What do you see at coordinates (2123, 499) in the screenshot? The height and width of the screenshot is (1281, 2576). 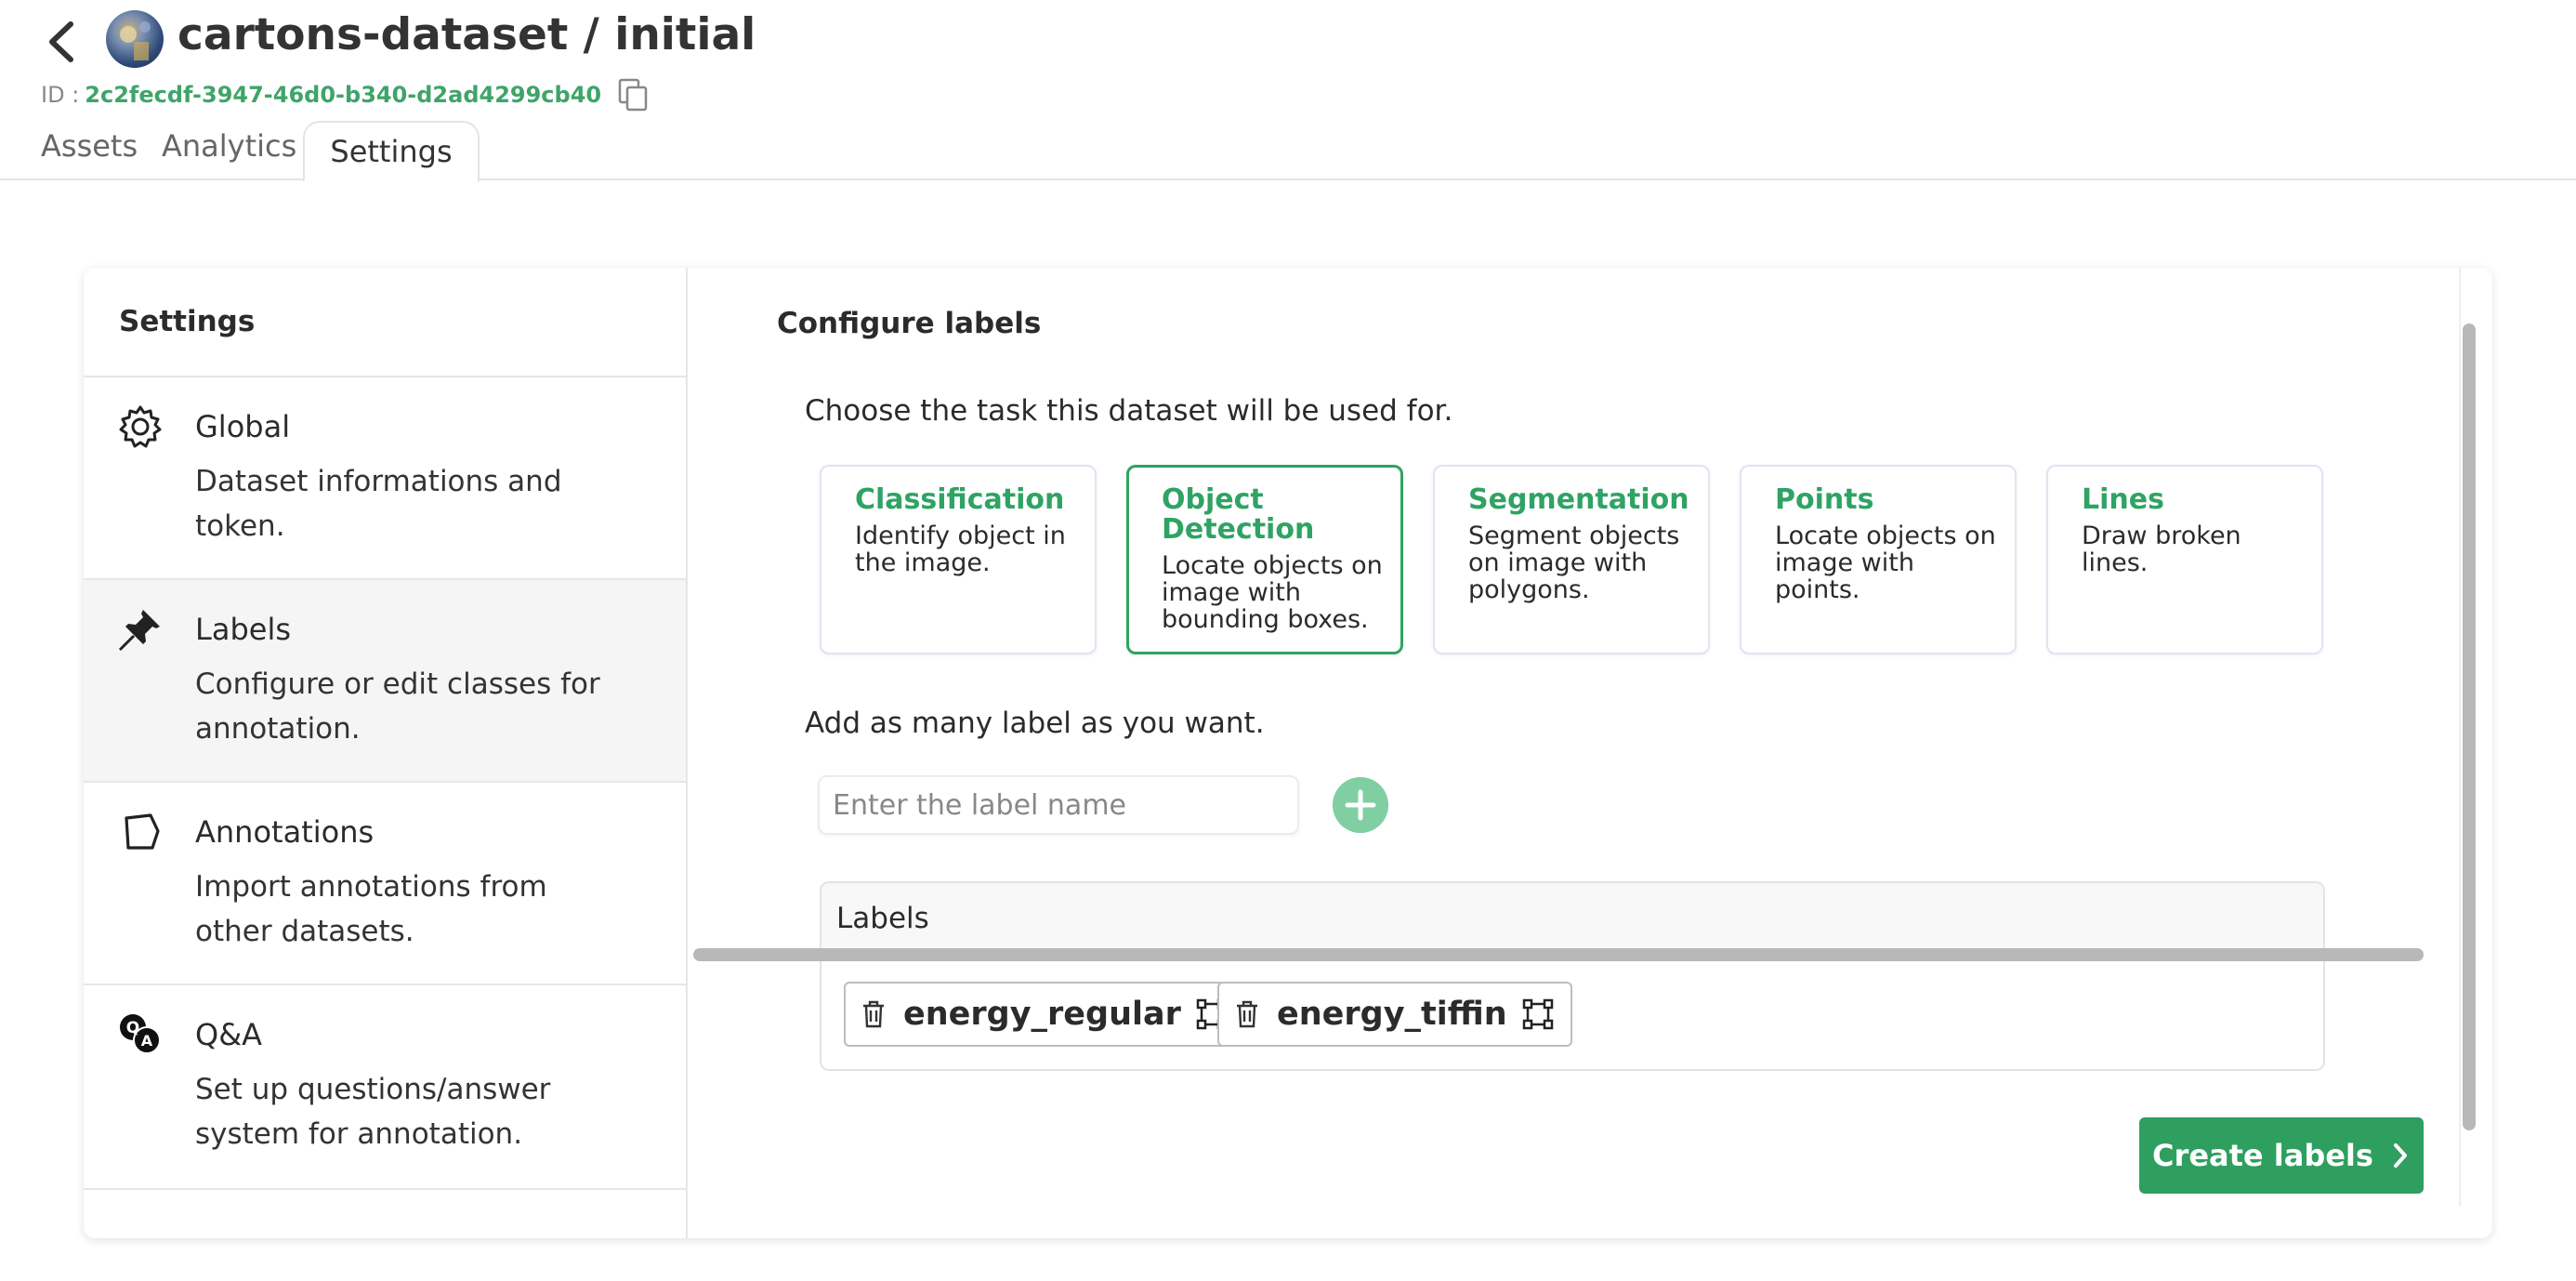 I see `task-name: Lines` at bounding box center [2123, 499].